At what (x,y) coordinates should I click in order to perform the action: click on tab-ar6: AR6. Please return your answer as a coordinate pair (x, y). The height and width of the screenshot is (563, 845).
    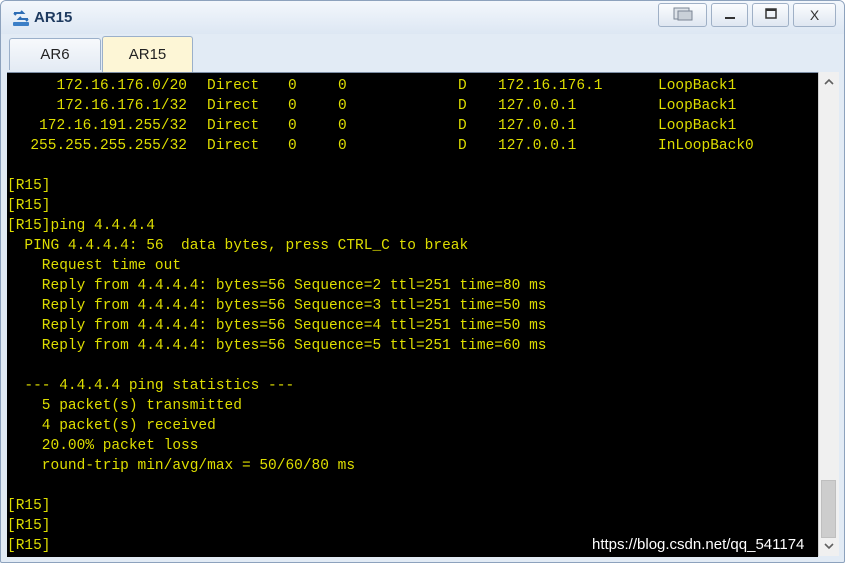
    Looking at the image, I should click on (55, 54).